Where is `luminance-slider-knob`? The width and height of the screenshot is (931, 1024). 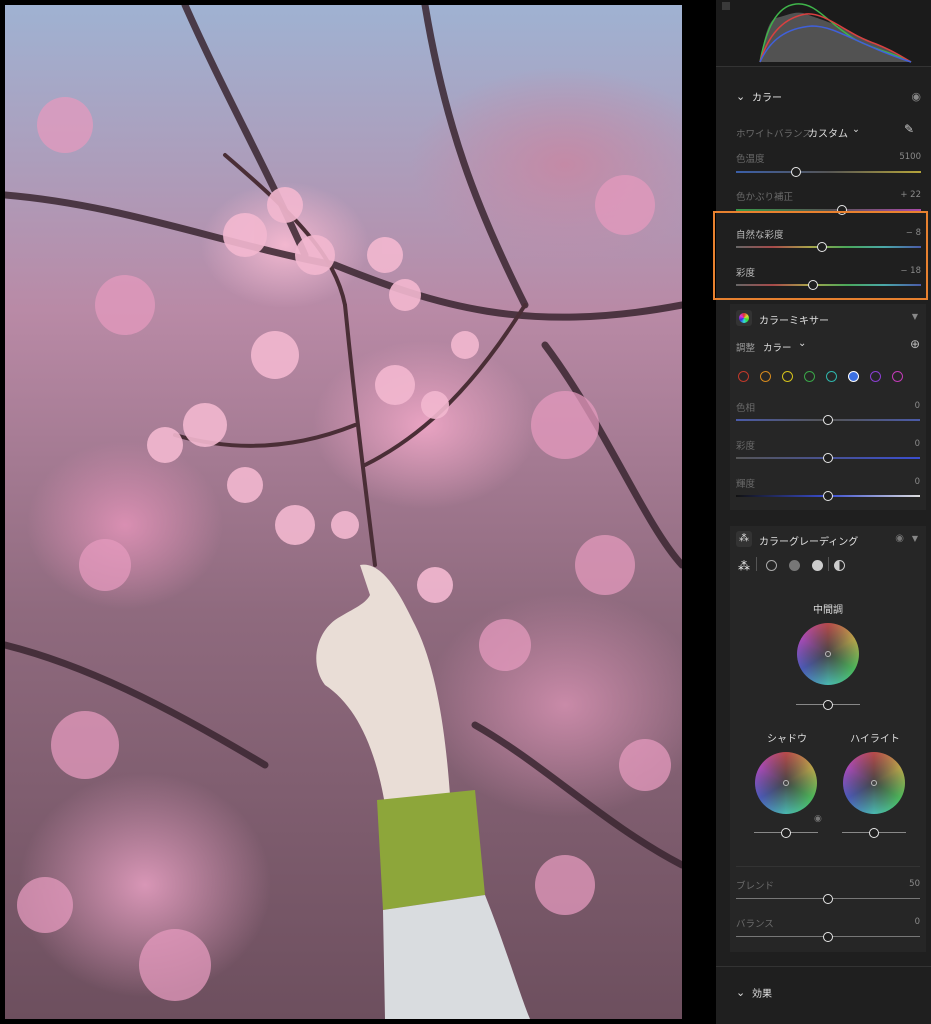
luminance-slider-knob is located at coordinates (828, 496).